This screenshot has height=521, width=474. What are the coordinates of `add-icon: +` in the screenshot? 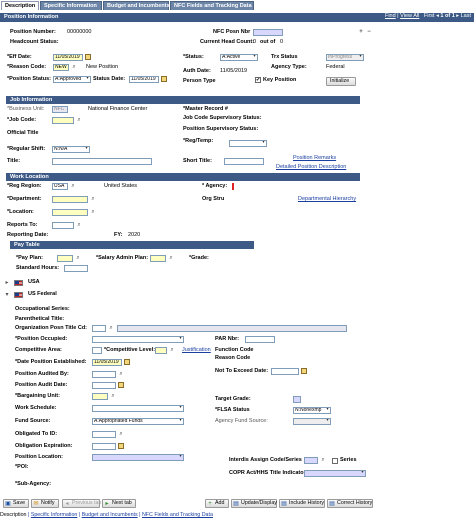 It's located at (210, 504).